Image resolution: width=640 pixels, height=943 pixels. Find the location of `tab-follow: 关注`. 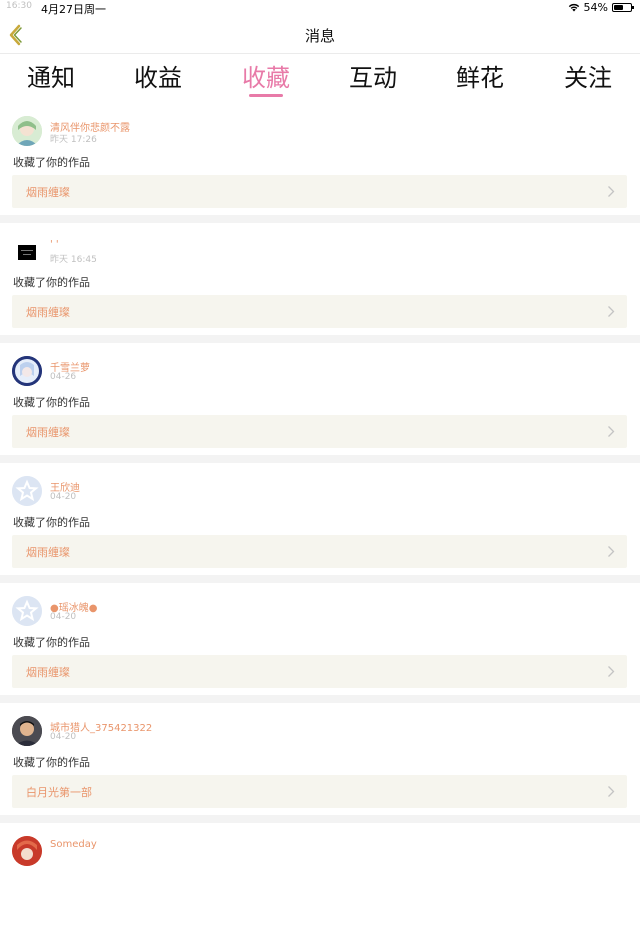

tab-follow: 关注 is located at coordinates (588, 75).